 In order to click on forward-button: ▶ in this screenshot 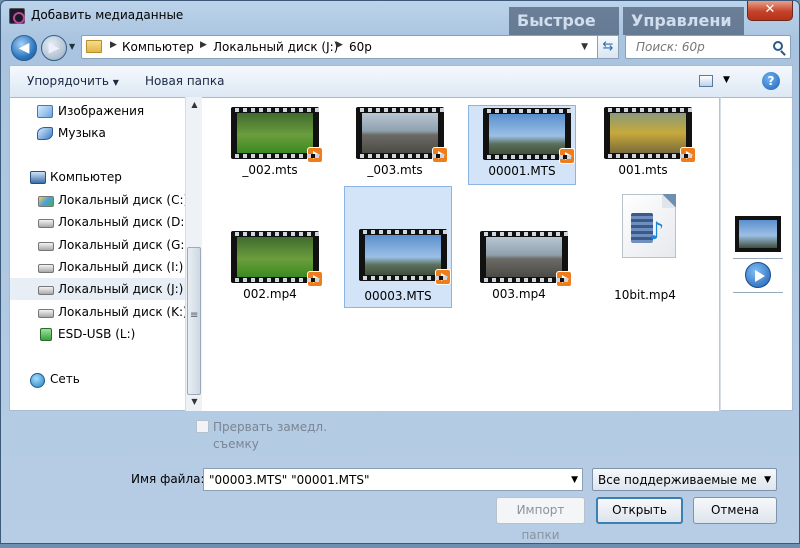, I will do `click(54, 48)`.